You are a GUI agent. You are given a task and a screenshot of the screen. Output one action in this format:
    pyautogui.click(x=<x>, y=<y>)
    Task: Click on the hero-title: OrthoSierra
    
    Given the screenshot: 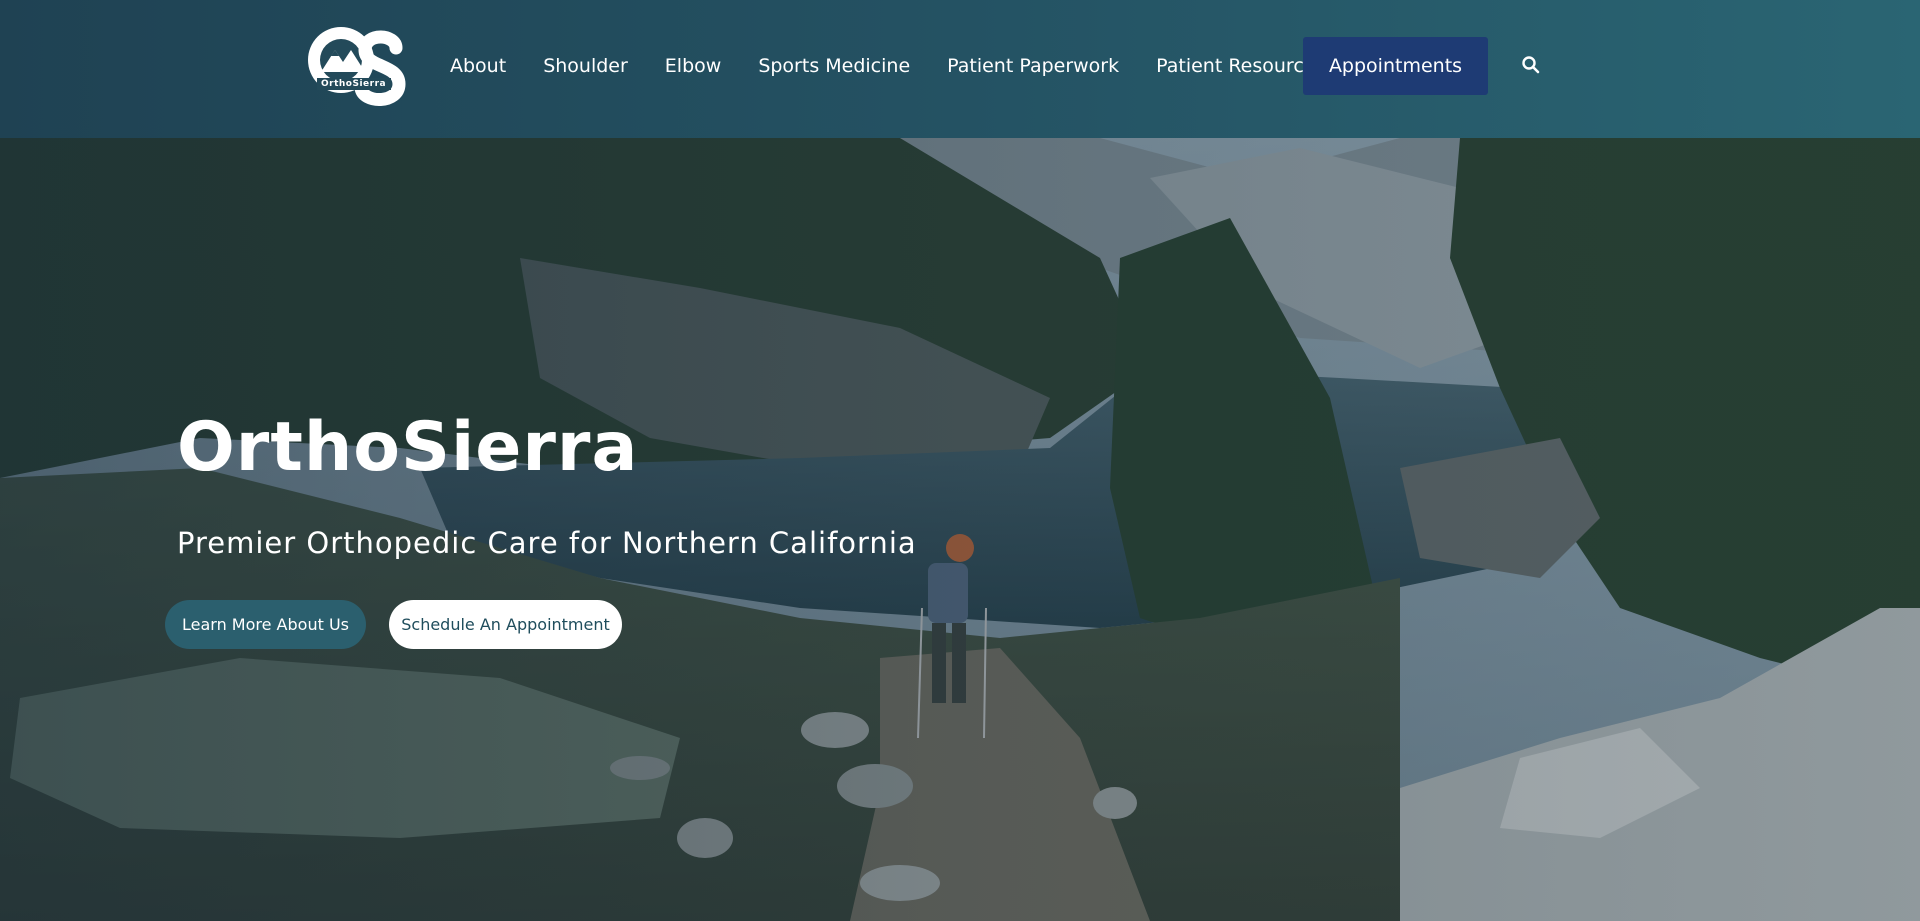 What is the action you would take?
    pyautogui.click(x=408, y=447)
    